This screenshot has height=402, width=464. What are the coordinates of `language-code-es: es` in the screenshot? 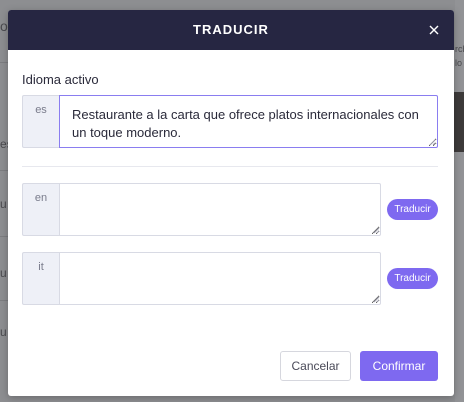 It's located at (40, 121).